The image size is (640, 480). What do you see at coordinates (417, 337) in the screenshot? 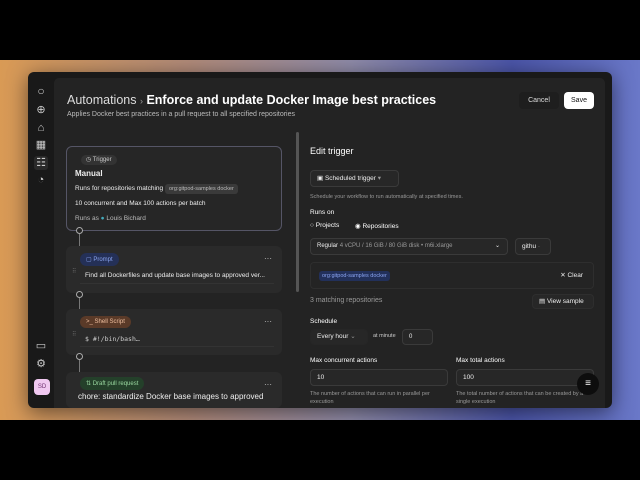
I see `minute-input: 0` at bounding box center [417, 337].